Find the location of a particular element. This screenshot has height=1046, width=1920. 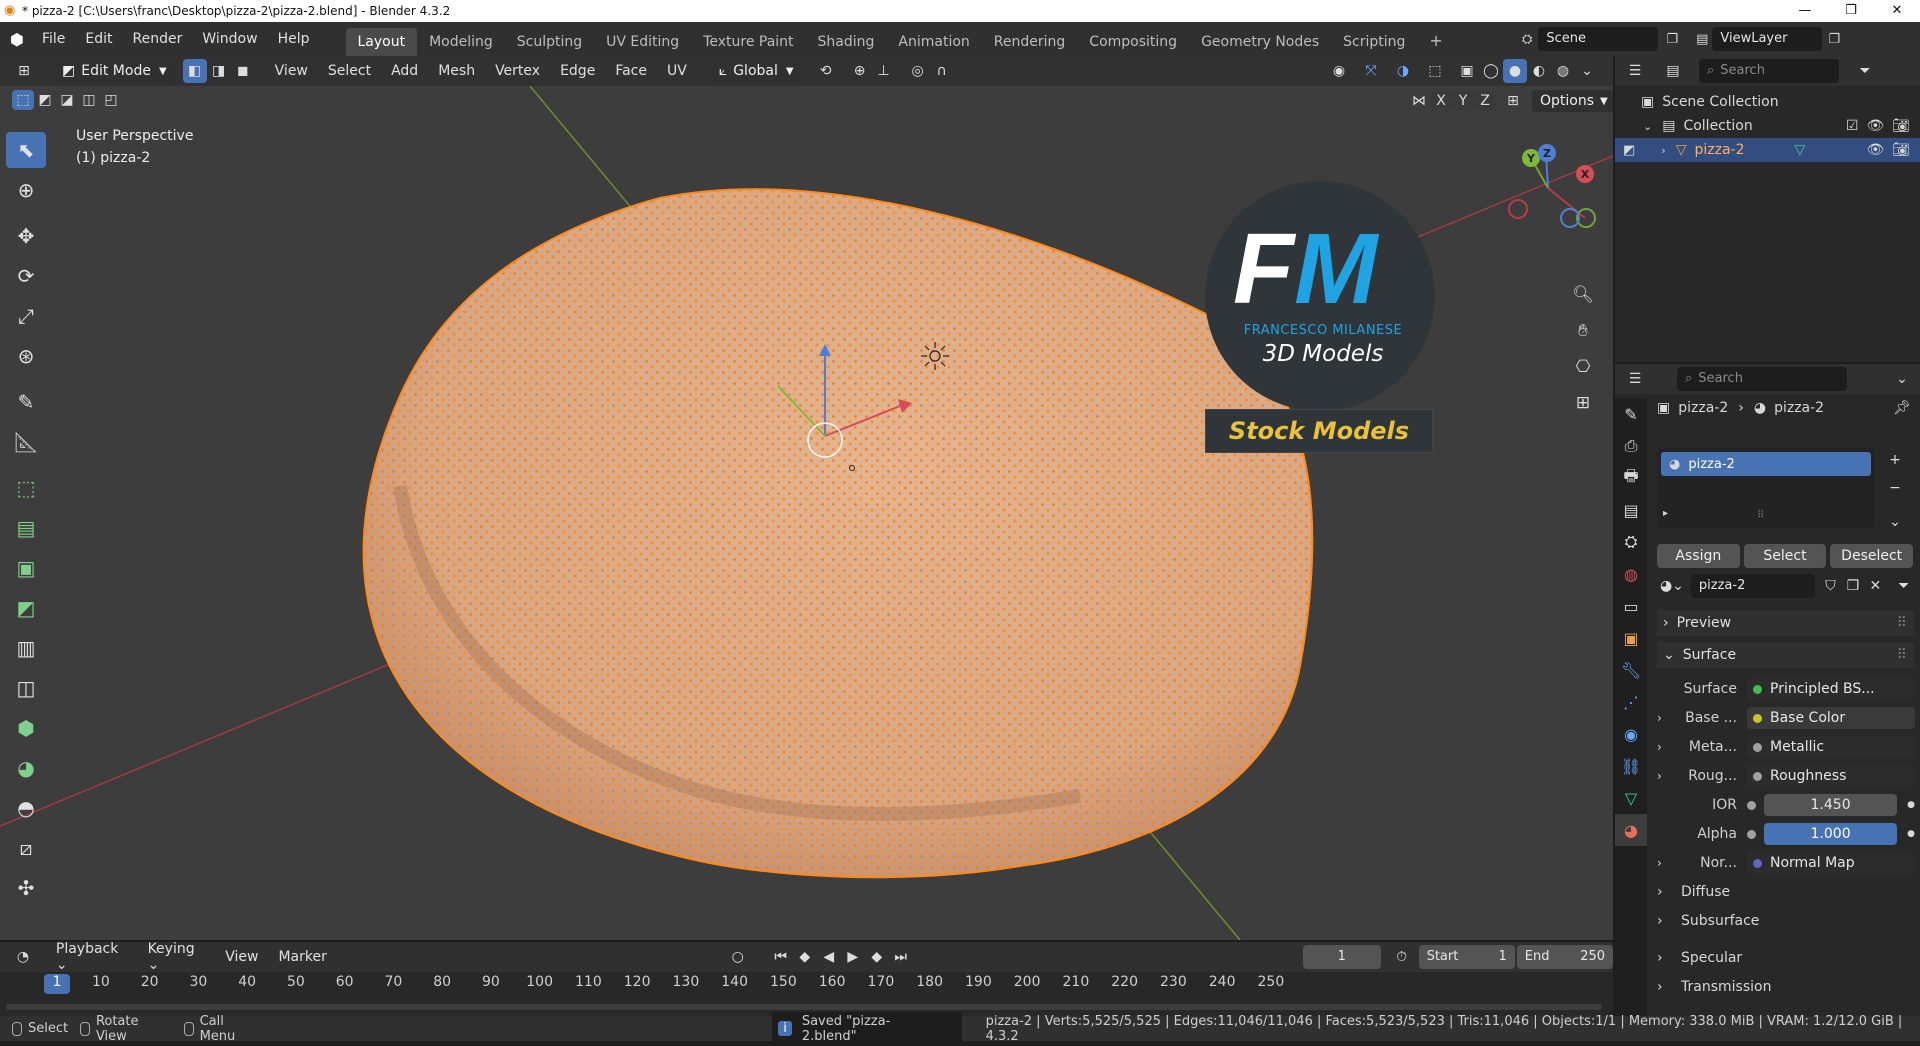

mirror-y-toggle: Y is located at coordinates (1463, 101).